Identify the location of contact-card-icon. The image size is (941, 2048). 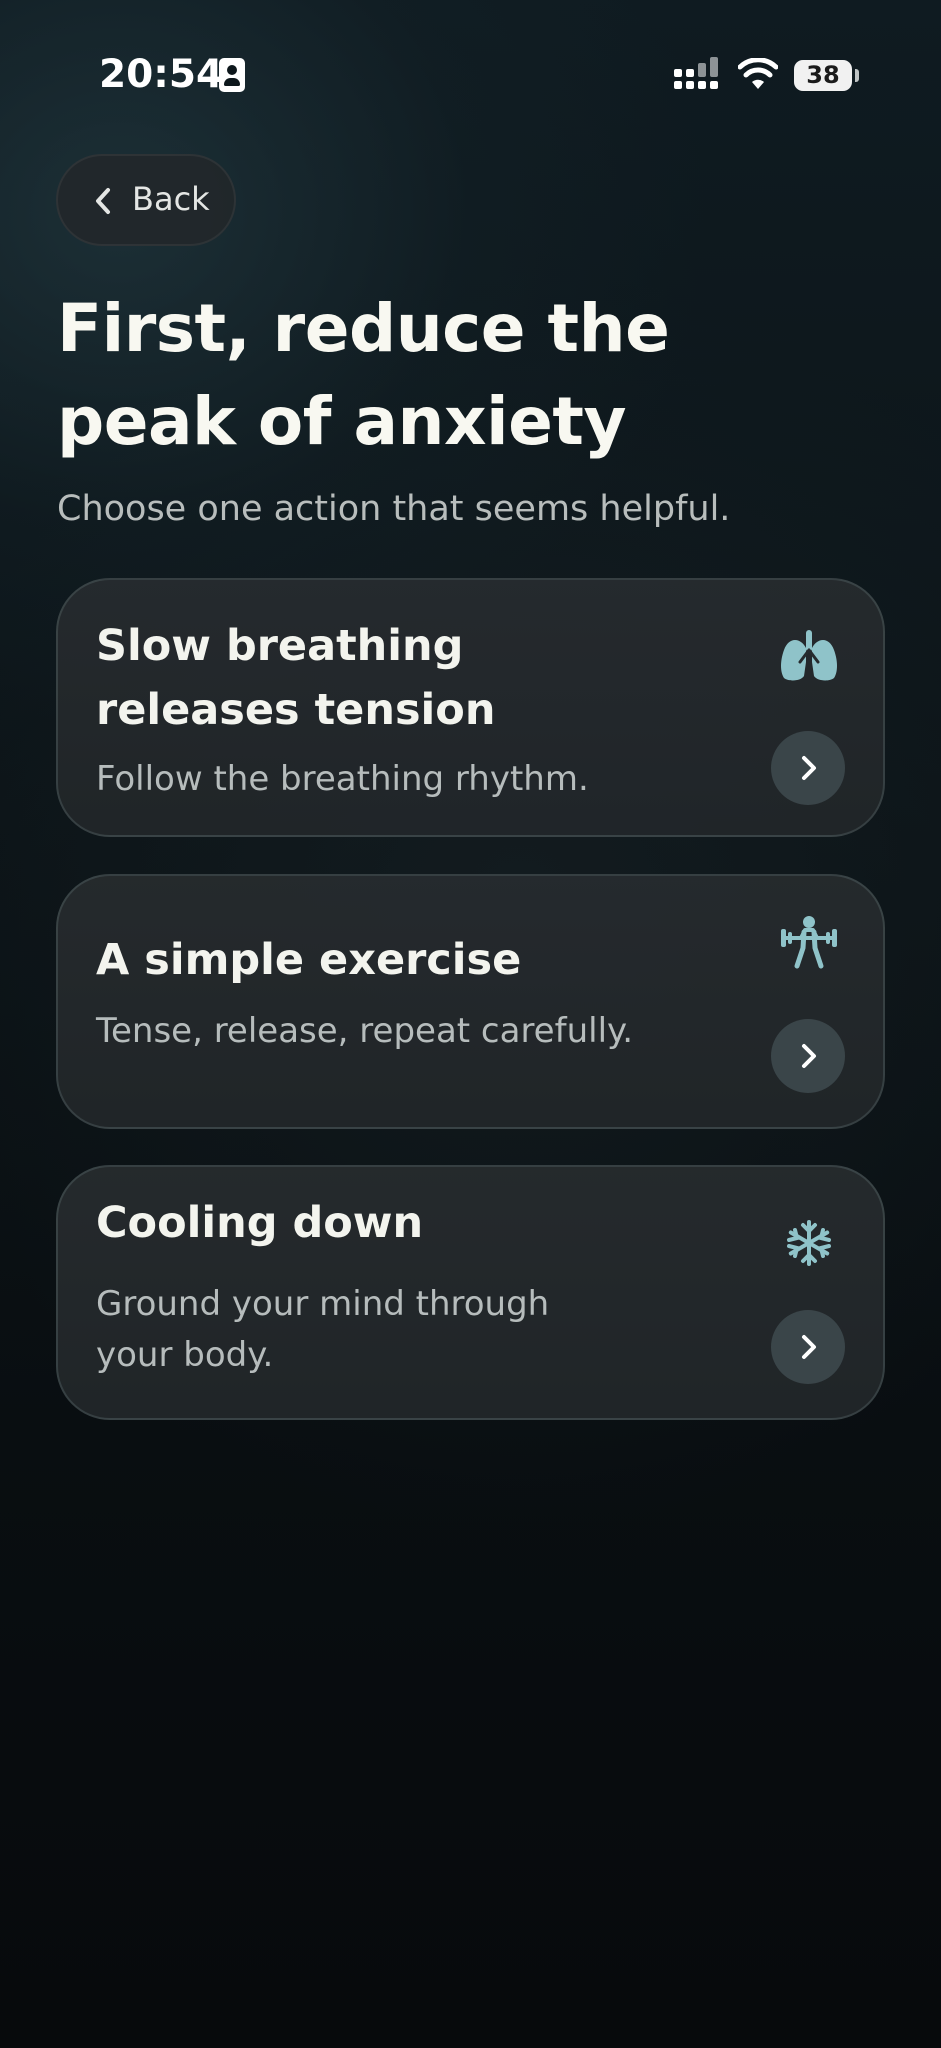
(232, 75).